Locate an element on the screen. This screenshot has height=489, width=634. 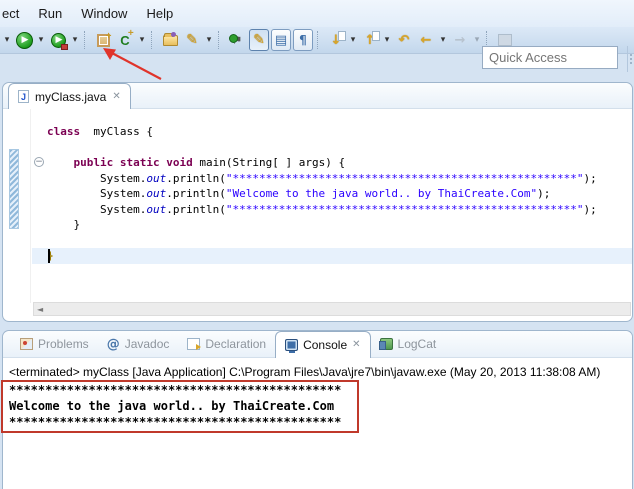
last-edit-location-button: ↶ is located at coordinates (404, 40).